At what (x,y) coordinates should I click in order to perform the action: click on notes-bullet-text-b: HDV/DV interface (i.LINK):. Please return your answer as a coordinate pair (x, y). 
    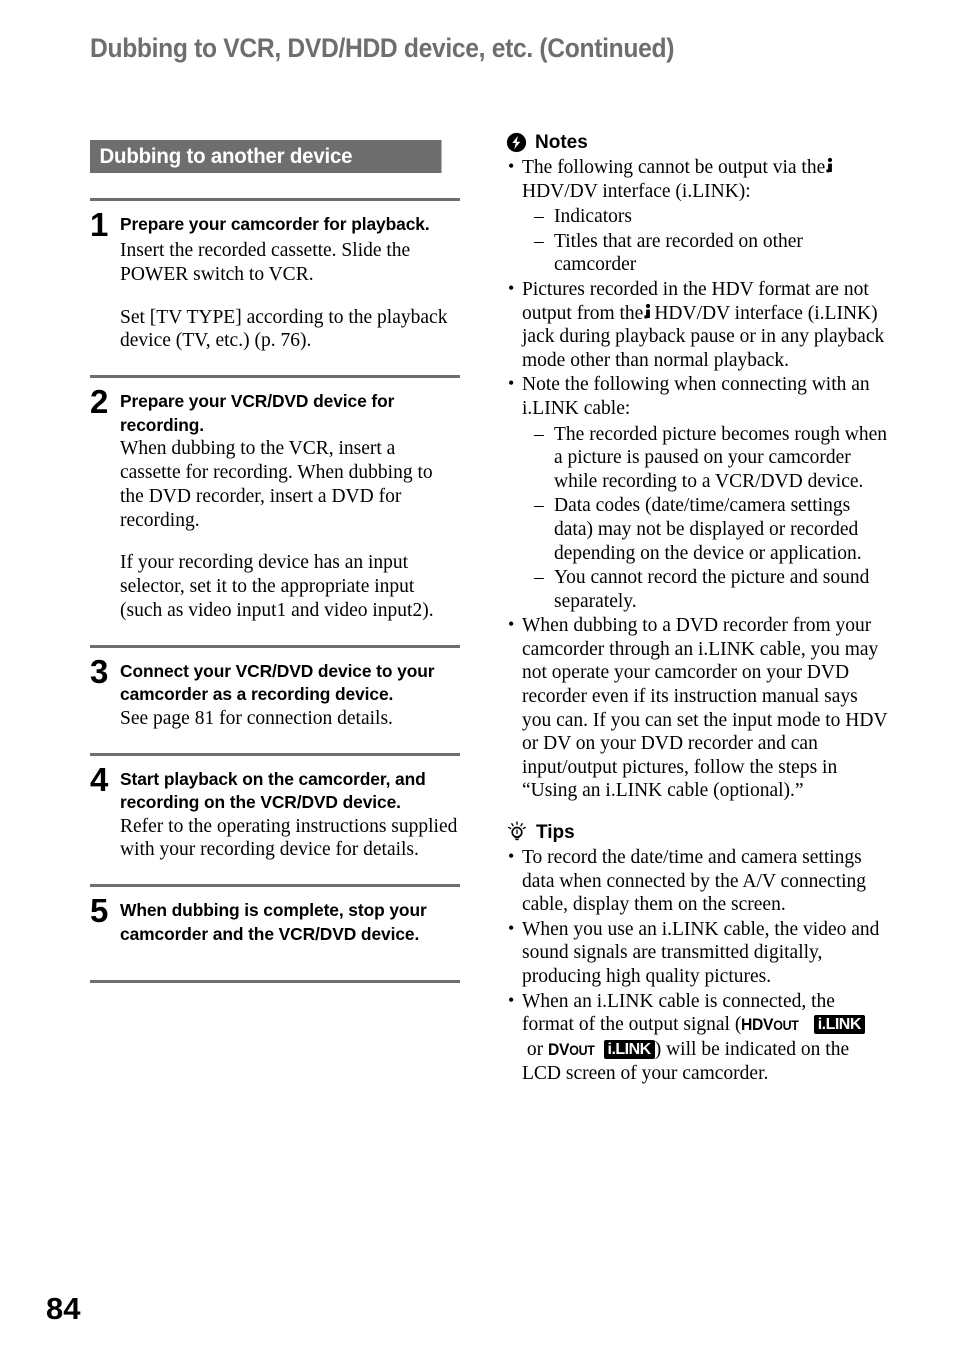
    Looking at the image, I should click on (636, 191).